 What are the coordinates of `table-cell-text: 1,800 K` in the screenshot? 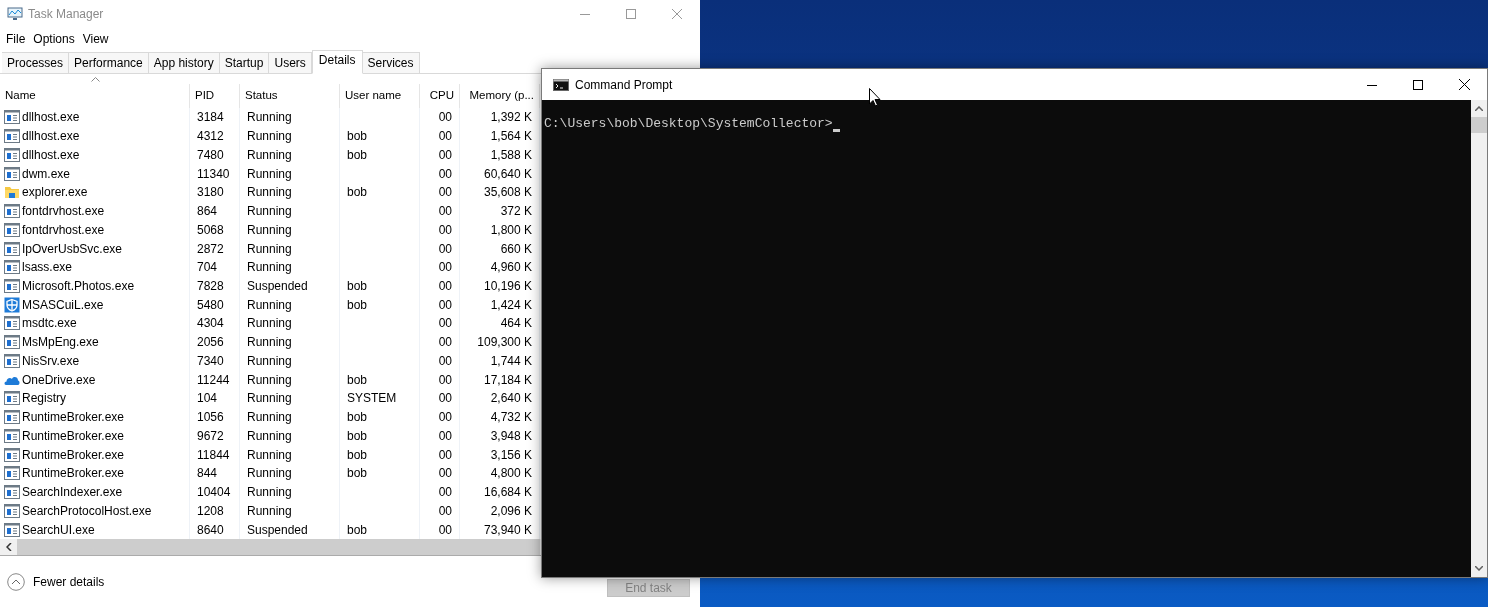 It's located at (511, 230).